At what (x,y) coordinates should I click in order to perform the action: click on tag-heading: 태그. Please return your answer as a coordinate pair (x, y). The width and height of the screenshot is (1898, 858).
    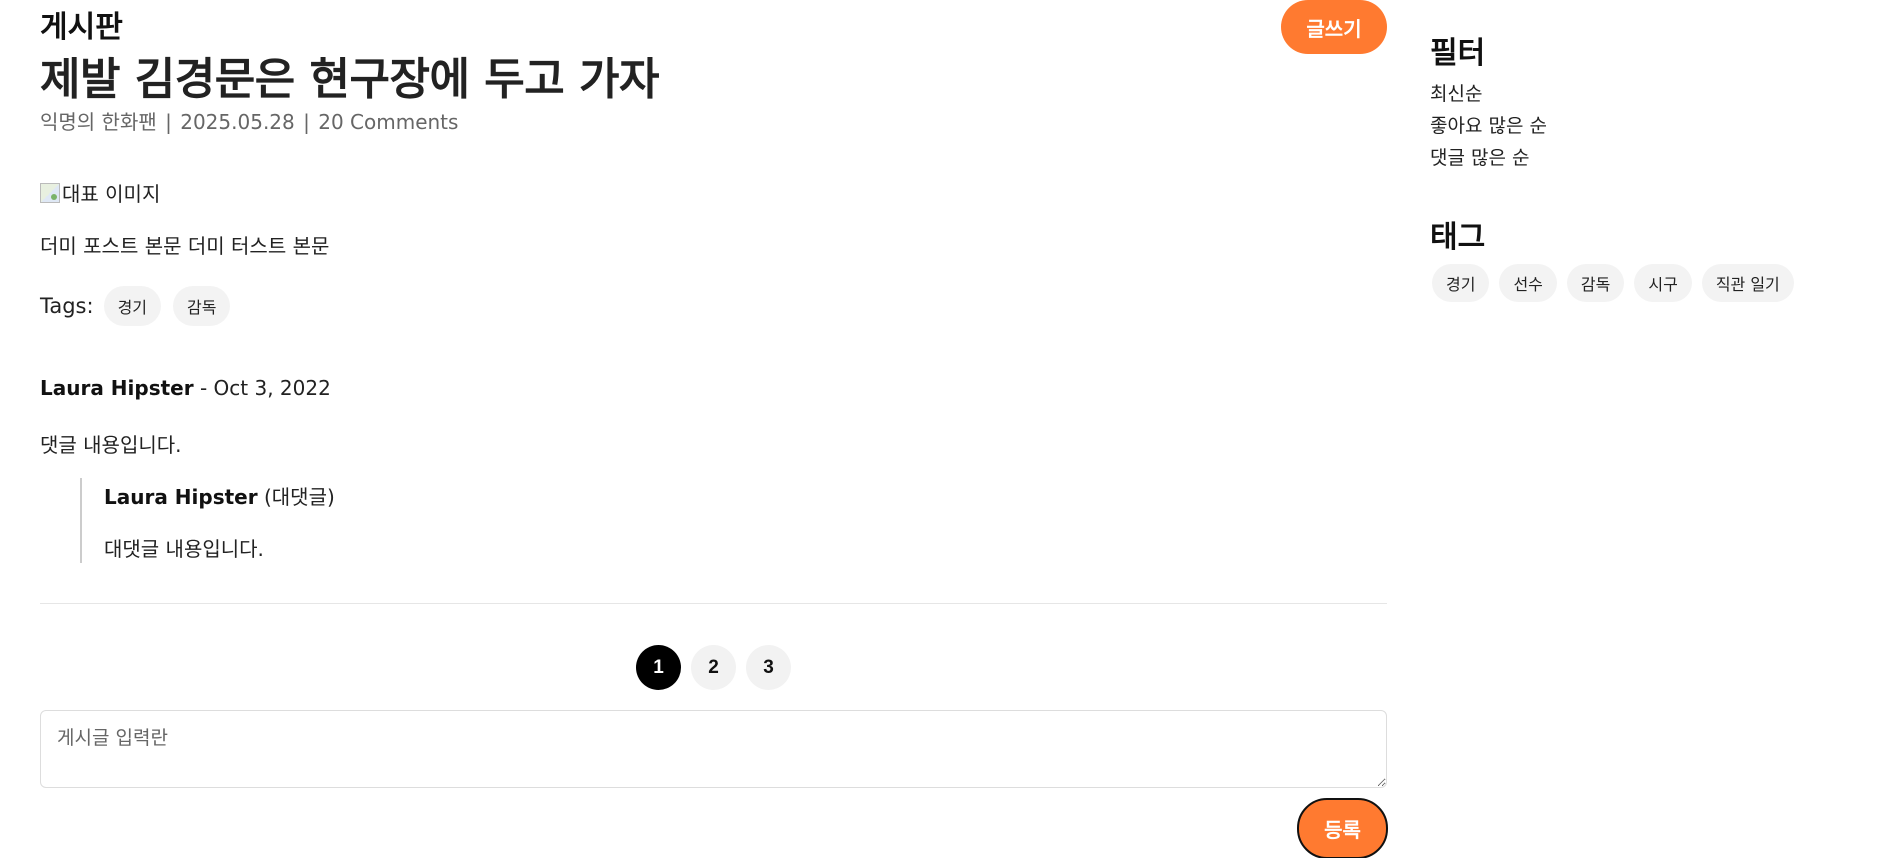
    Looking at the image, I should click on (1458, 237).